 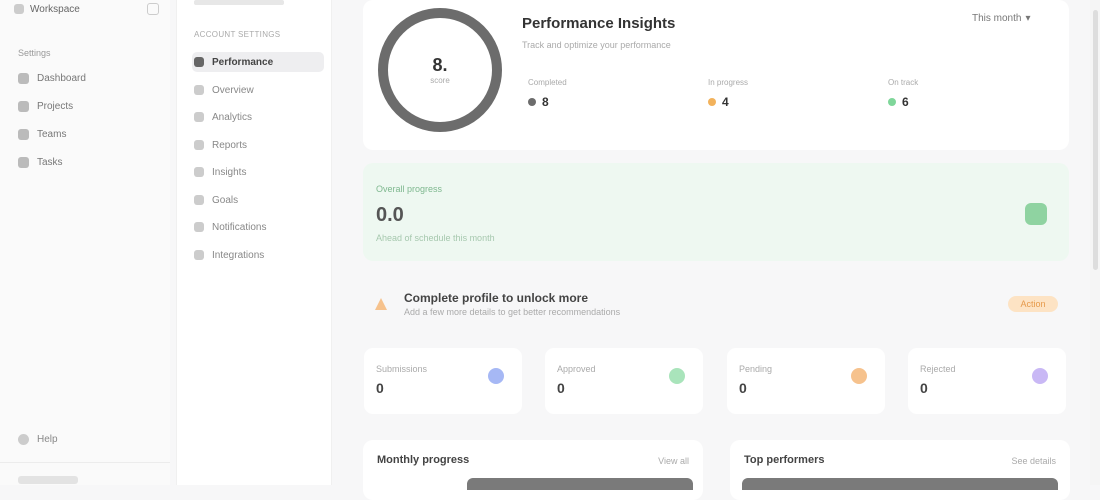 What do you see at coordinates (580, 484) in the screenshot?
I see `progress-bar` at bounding box center [580, 484].